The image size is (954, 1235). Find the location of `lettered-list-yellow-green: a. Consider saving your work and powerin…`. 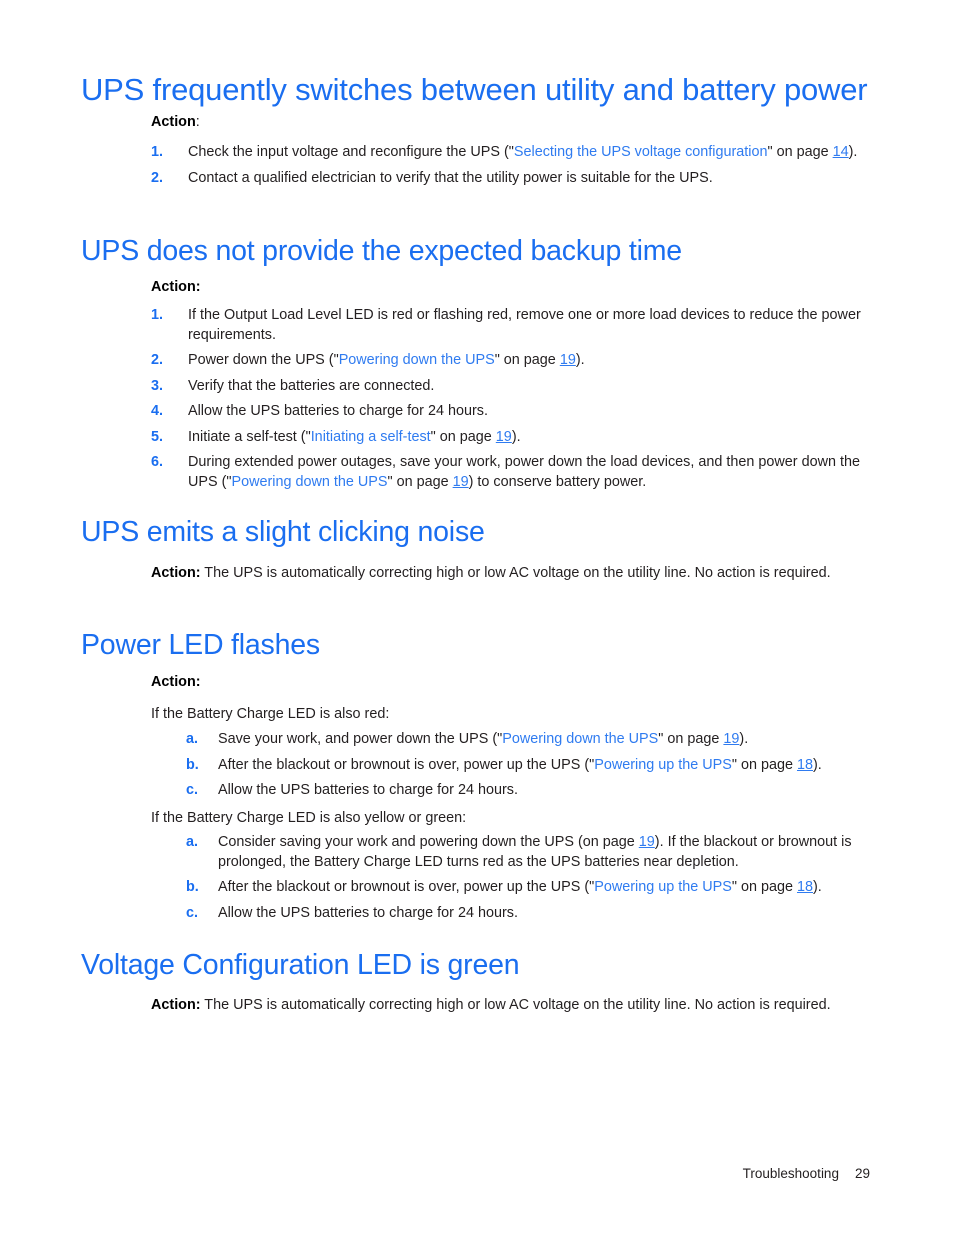

lettered-list-yellow-green: a. Consider saving your work and powerin… is located at coordinates (531, 878).